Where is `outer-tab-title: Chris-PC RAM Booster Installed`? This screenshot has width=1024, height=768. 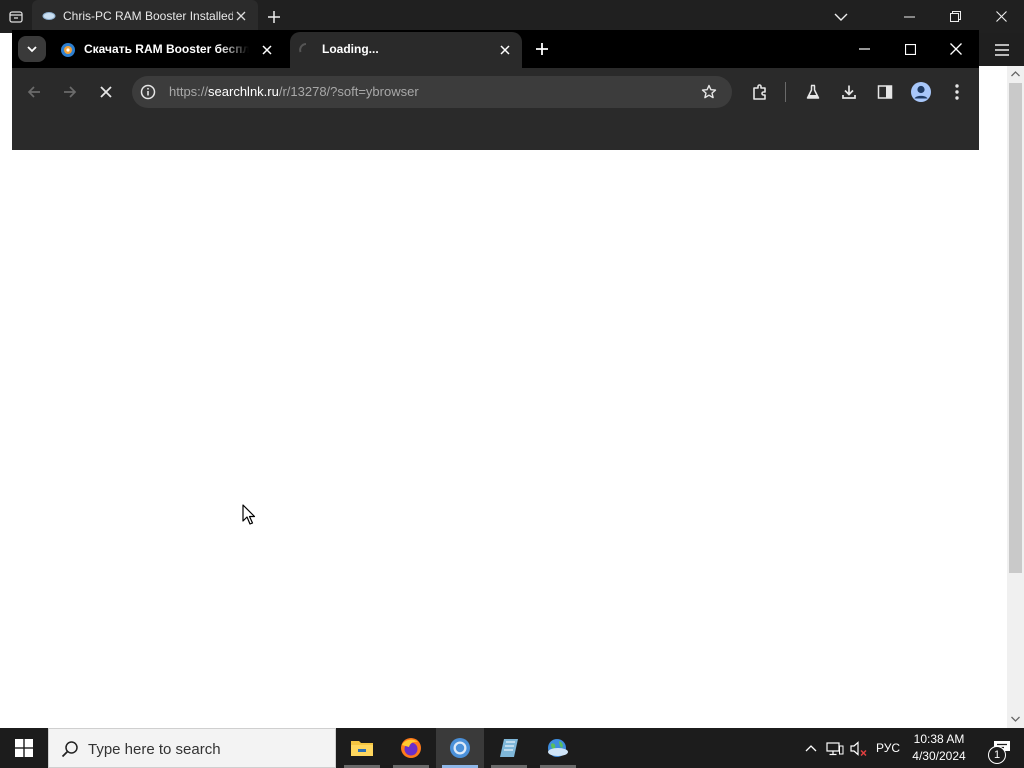 outer-tab-title: Chris-PC RAM Booster Installed is located at coordinates (148, 16).